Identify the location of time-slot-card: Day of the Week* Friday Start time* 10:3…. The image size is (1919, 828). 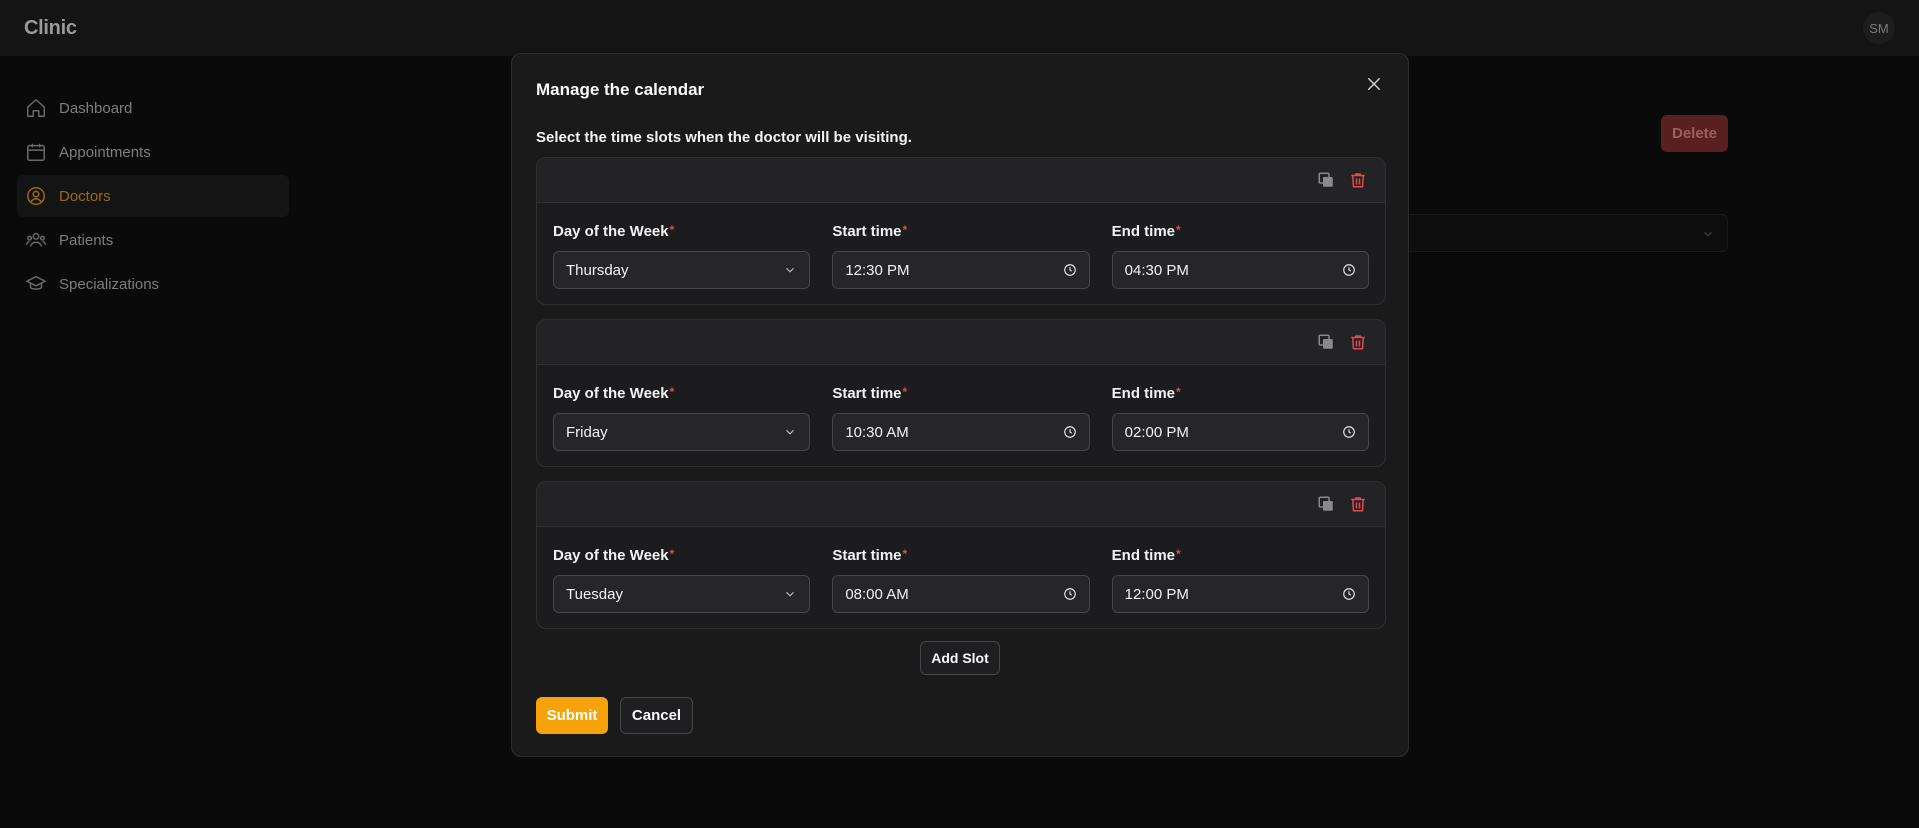
(961, 393).